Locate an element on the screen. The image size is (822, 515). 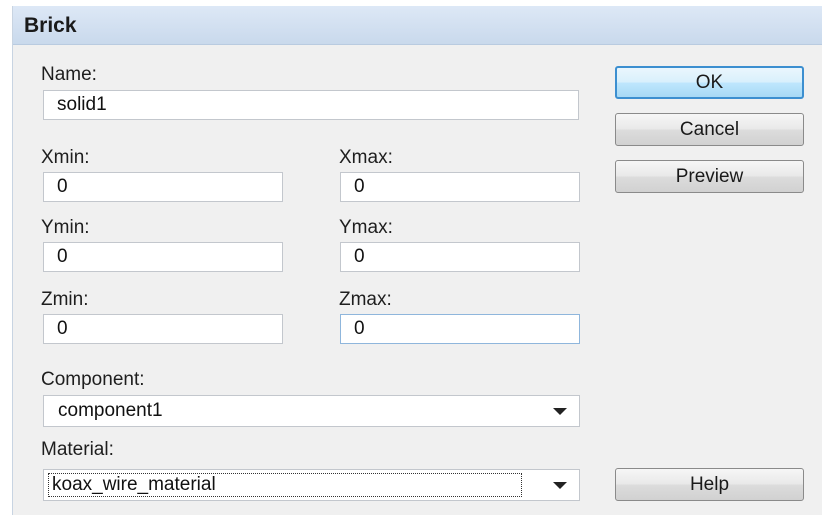
xmax-input: 0 is located at coordinates (460, 187).